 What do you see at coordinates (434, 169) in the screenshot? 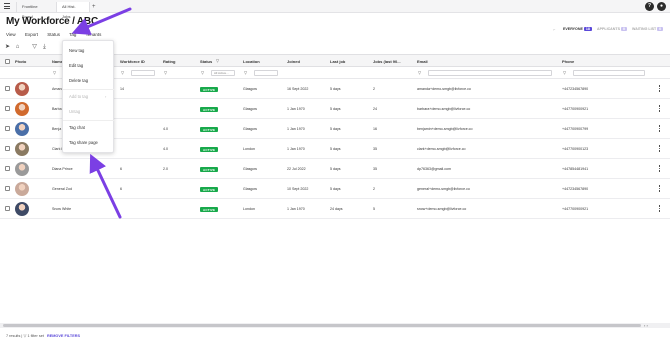
I see `cell-email: dp76363@gmail.com` at bounding box center [434, 169].